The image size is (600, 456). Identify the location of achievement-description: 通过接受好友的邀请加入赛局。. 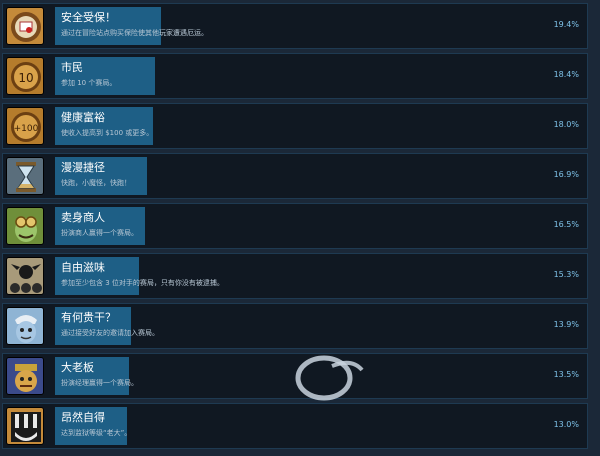
(110, 333).